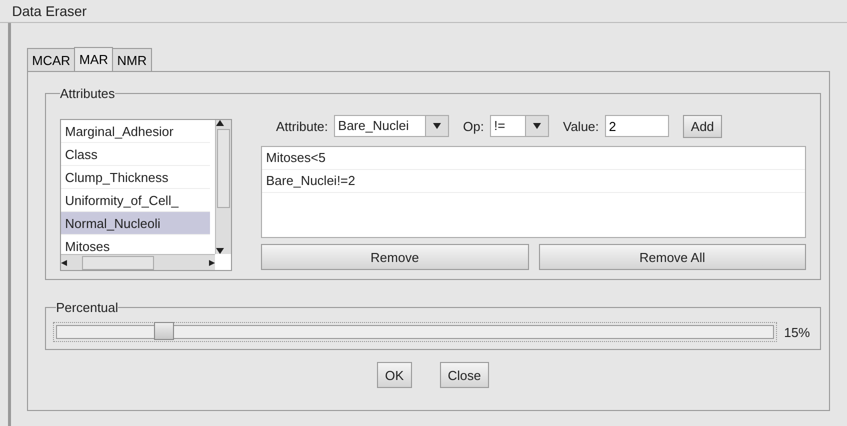 The width and height of the screenshot is (847, 426). I want to click on tab: MCAR, so click(51, 59).